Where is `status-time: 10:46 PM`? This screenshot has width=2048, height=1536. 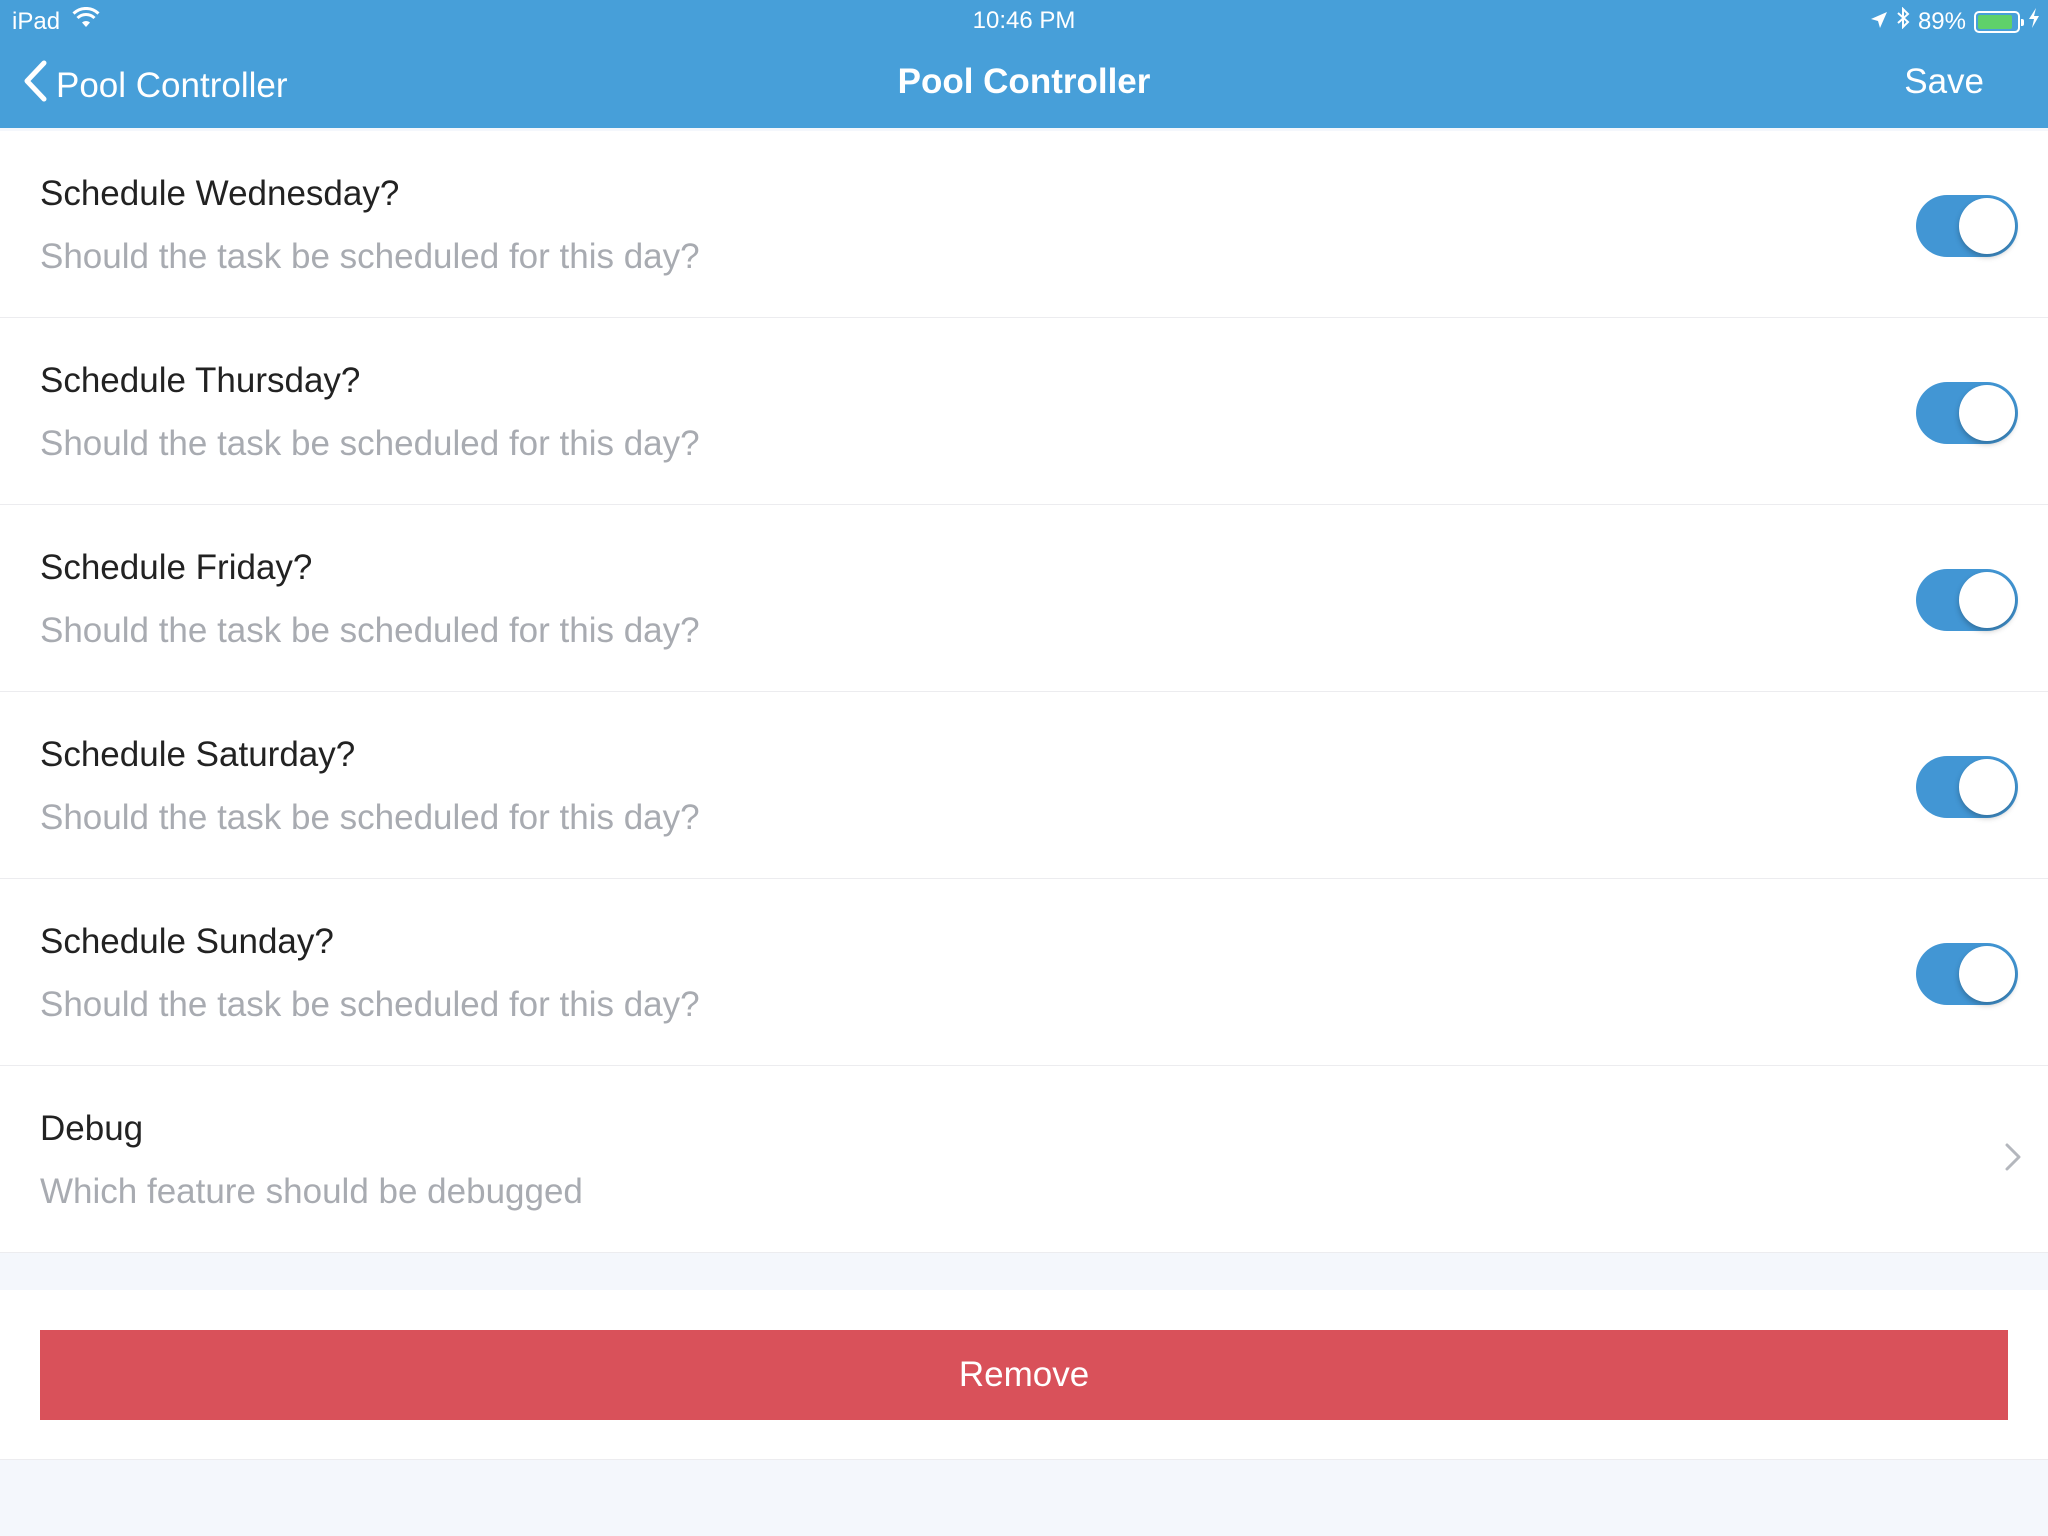
status-time: 10:46 PM is located at coordinates (1024, 20).